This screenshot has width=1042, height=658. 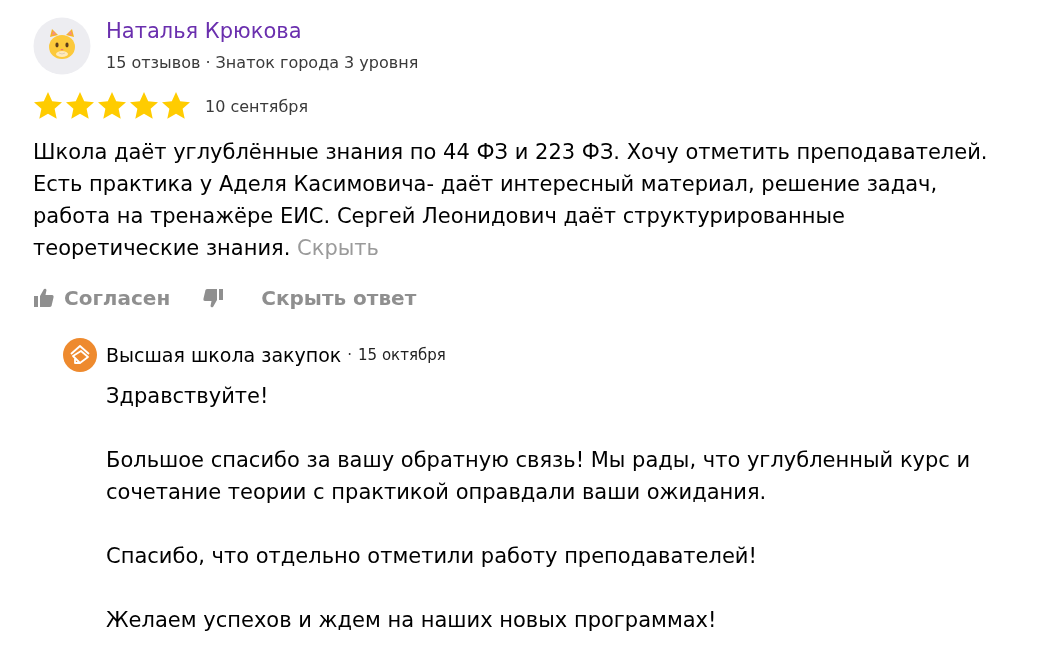 I want to click on hide-reply-button: Скрыть ответ, so click(x=339, y=298).